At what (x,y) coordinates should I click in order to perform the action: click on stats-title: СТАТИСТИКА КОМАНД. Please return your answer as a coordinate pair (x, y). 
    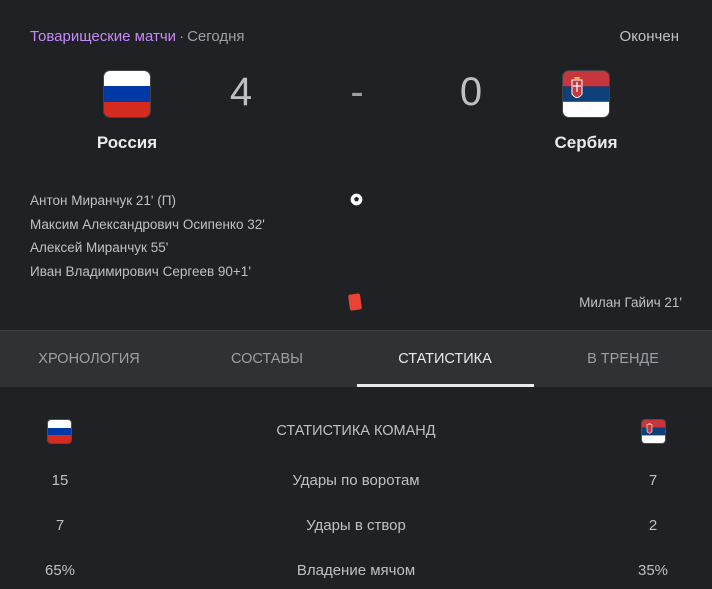
    Looking at the image, I should click on (356, 431).